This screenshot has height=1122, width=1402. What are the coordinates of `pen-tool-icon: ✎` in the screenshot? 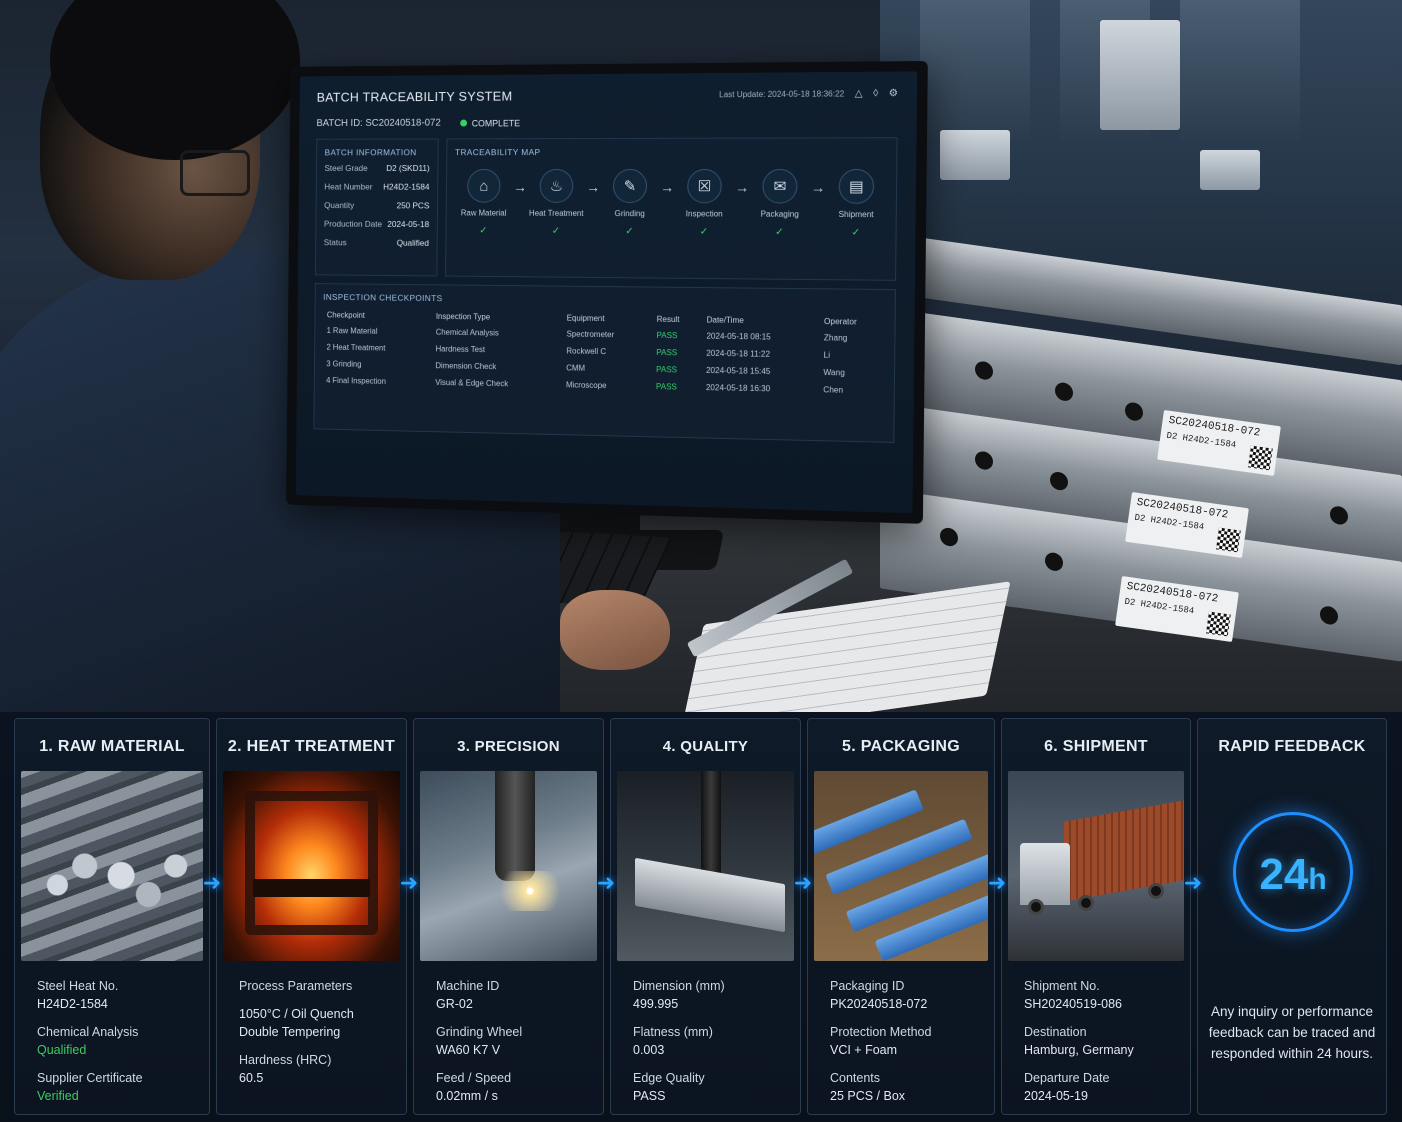 It's located at (630, 186).